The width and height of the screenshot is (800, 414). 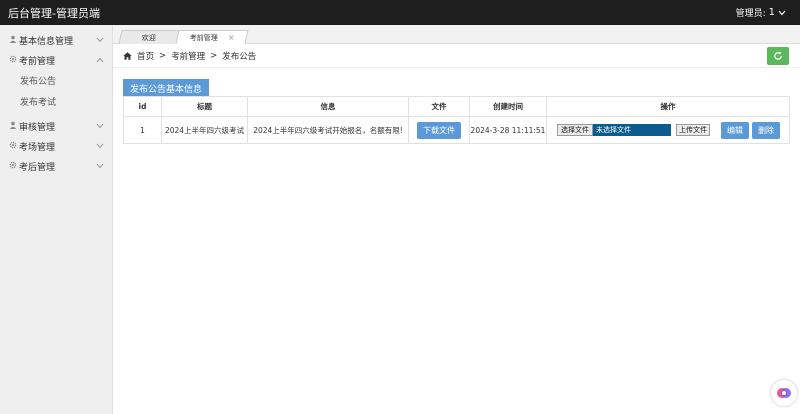 I want to click on cell-info: 2024上半年四六级考试开始报名，名额有限!, so click(x=328, y=130).